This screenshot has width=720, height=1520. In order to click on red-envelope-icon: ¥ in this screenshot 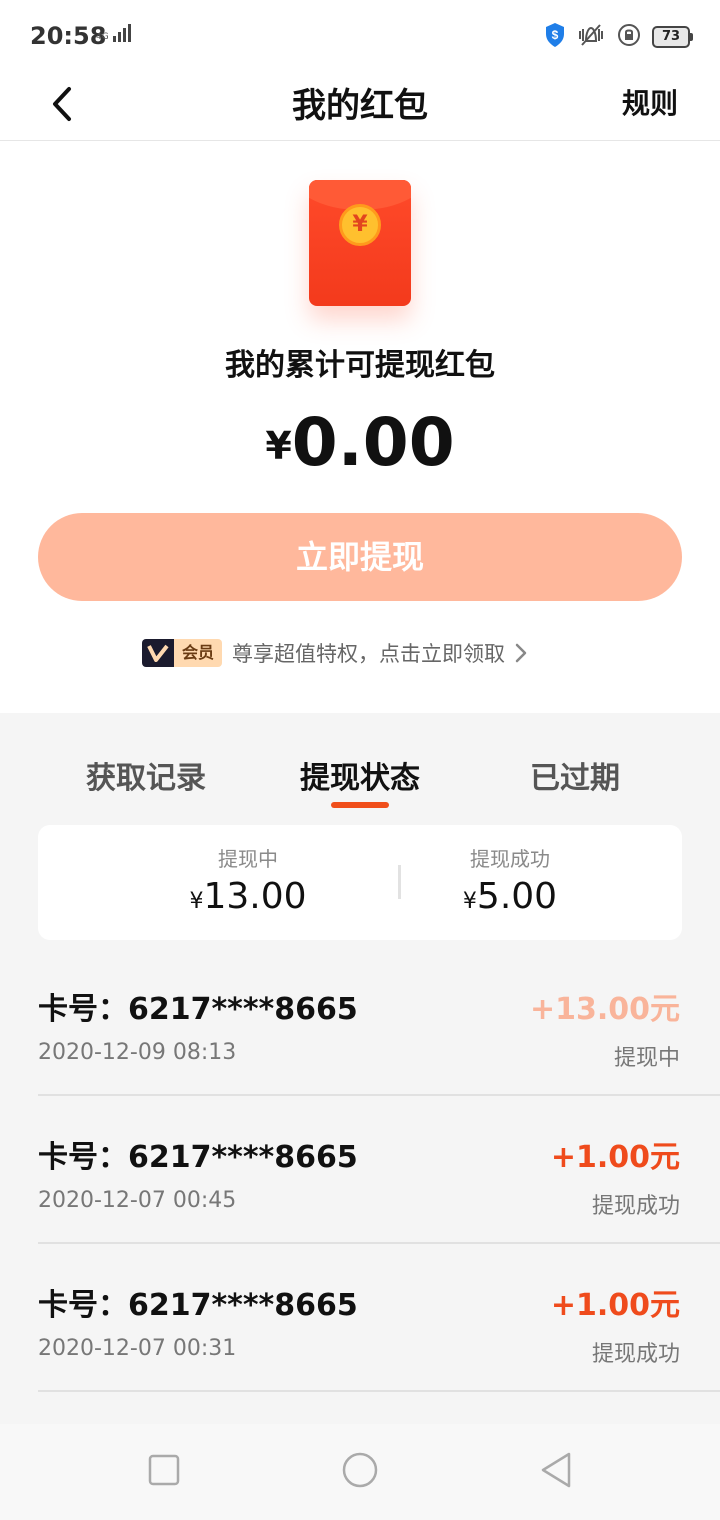, I will do `click(360, 243)`.